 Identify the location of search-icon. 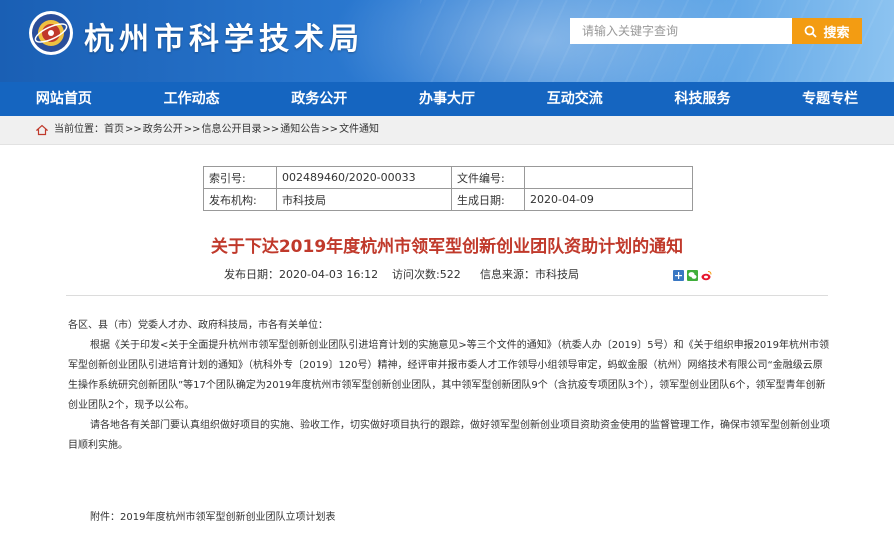
(811, 31).